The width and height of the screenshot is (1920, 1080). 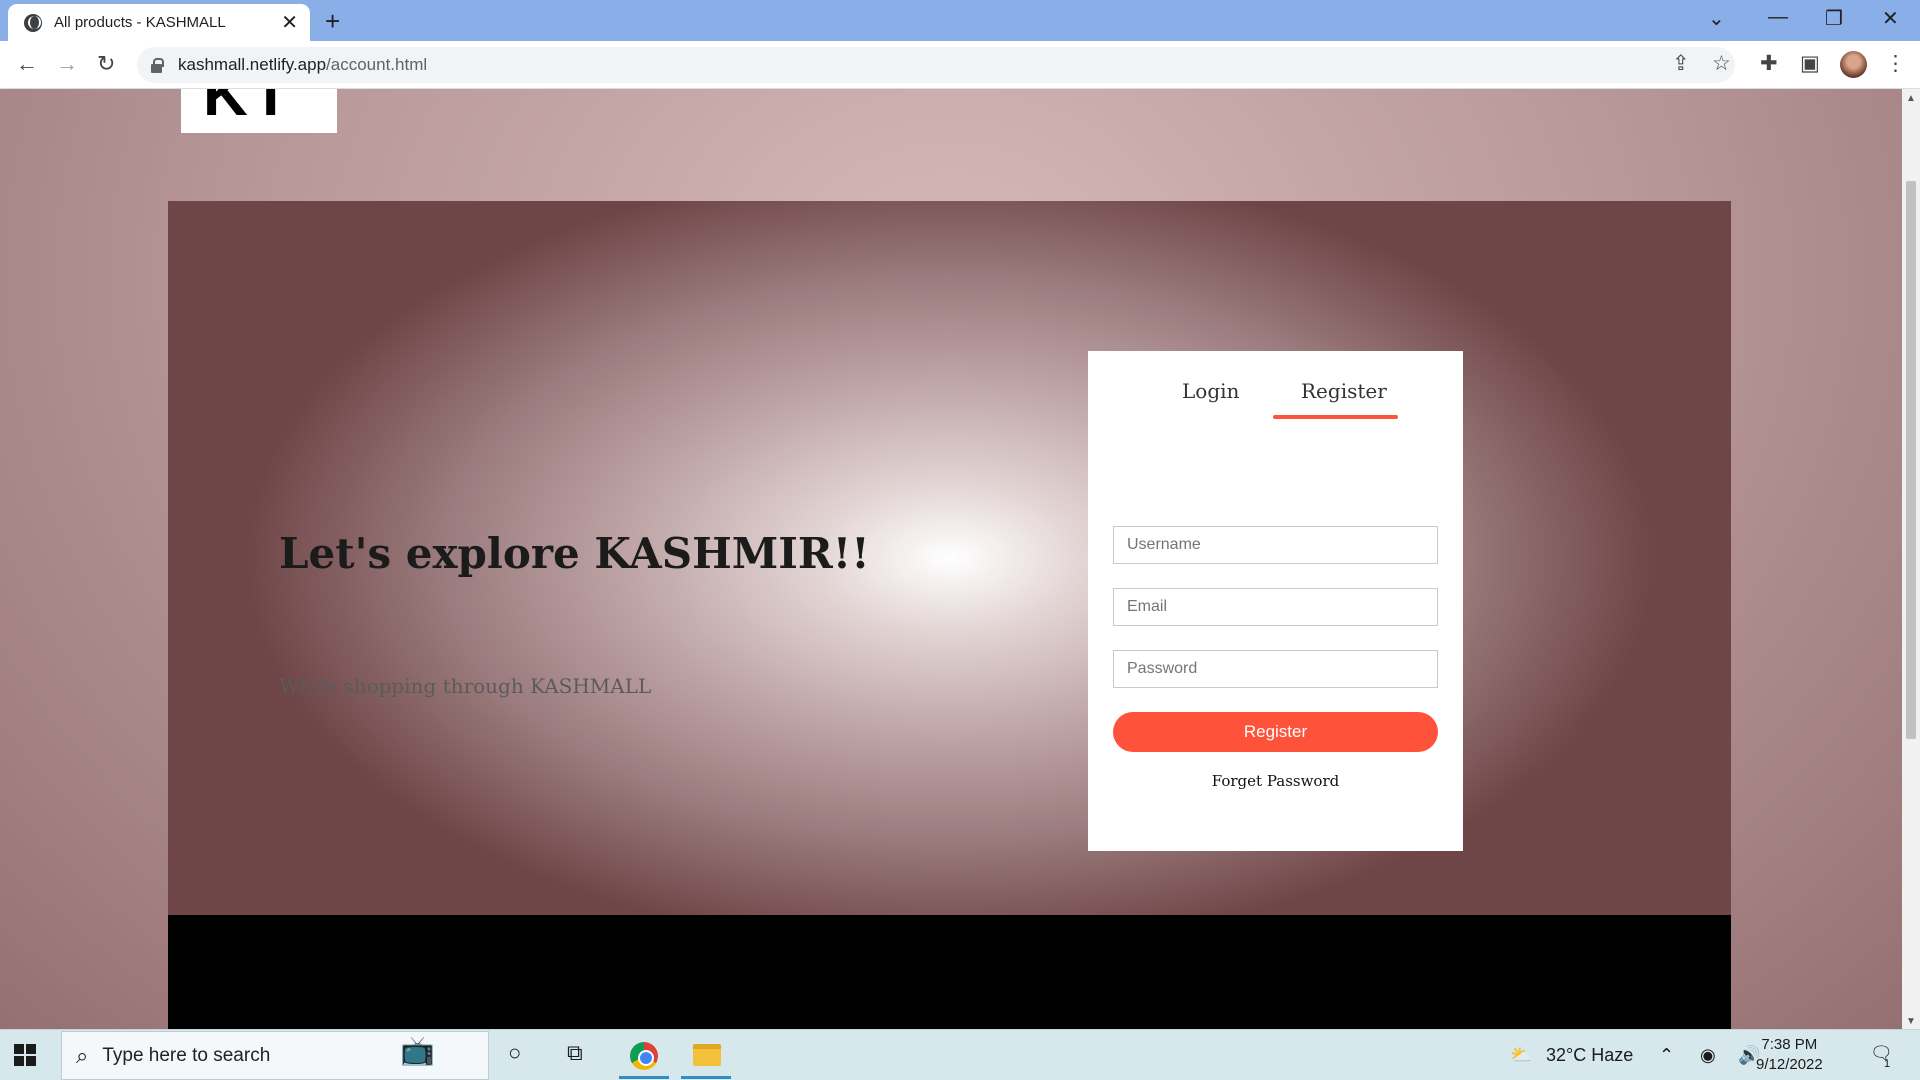 What do you see at coordinates (1708, 1055) in the screenshot?
I see `antivirus-icon: ◉` at bounding box center [1708, 1055].